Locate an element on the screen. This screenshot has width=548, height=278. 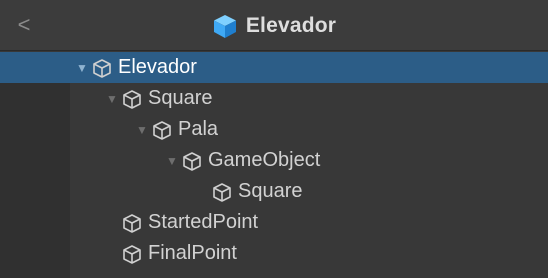
hierarchy-item: ▼ Square is located at coordinates (274, 98).